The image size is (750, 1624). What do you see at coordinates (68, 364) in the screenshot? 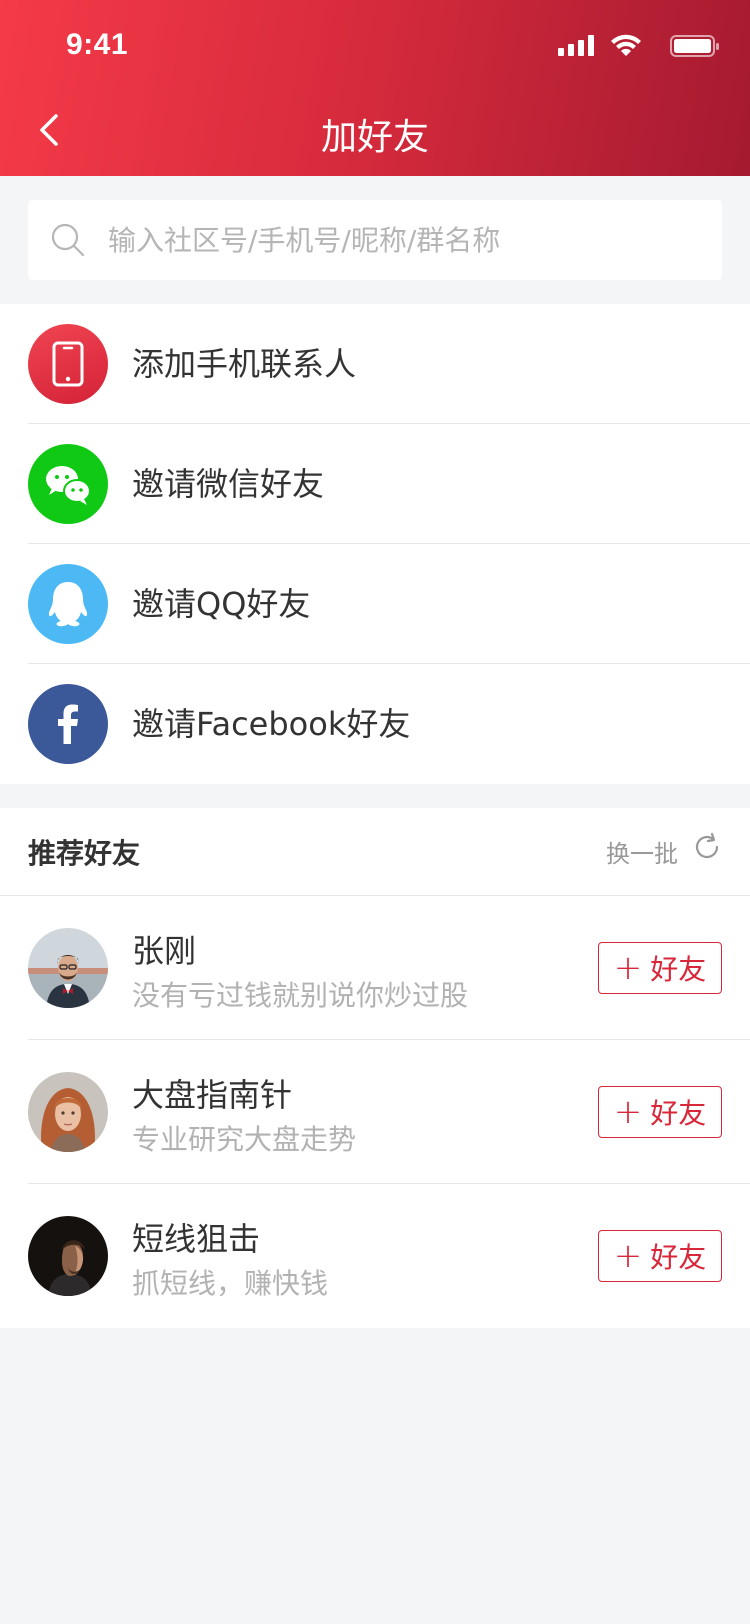
I see `phone-icon` at bounding box center [68, 364].